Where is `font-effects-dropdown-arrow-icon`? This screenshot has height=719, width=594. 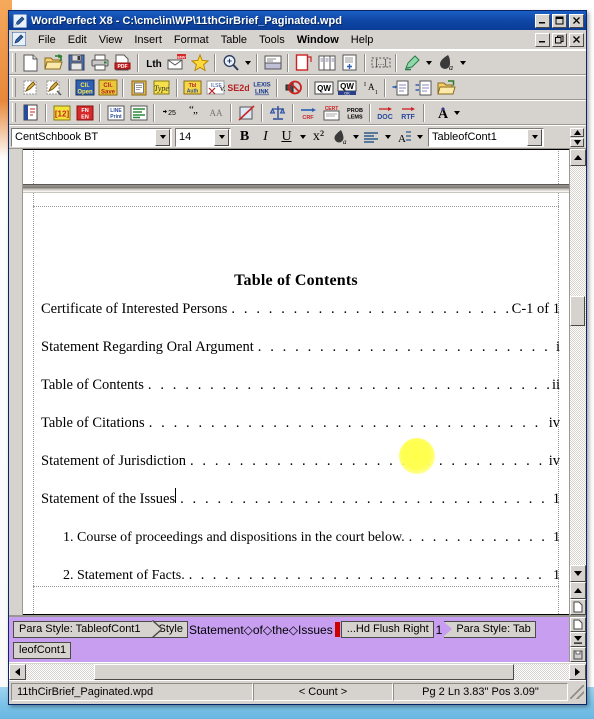
font-effects-dropdown-arrow-icon is located at coordinates (456, 113).